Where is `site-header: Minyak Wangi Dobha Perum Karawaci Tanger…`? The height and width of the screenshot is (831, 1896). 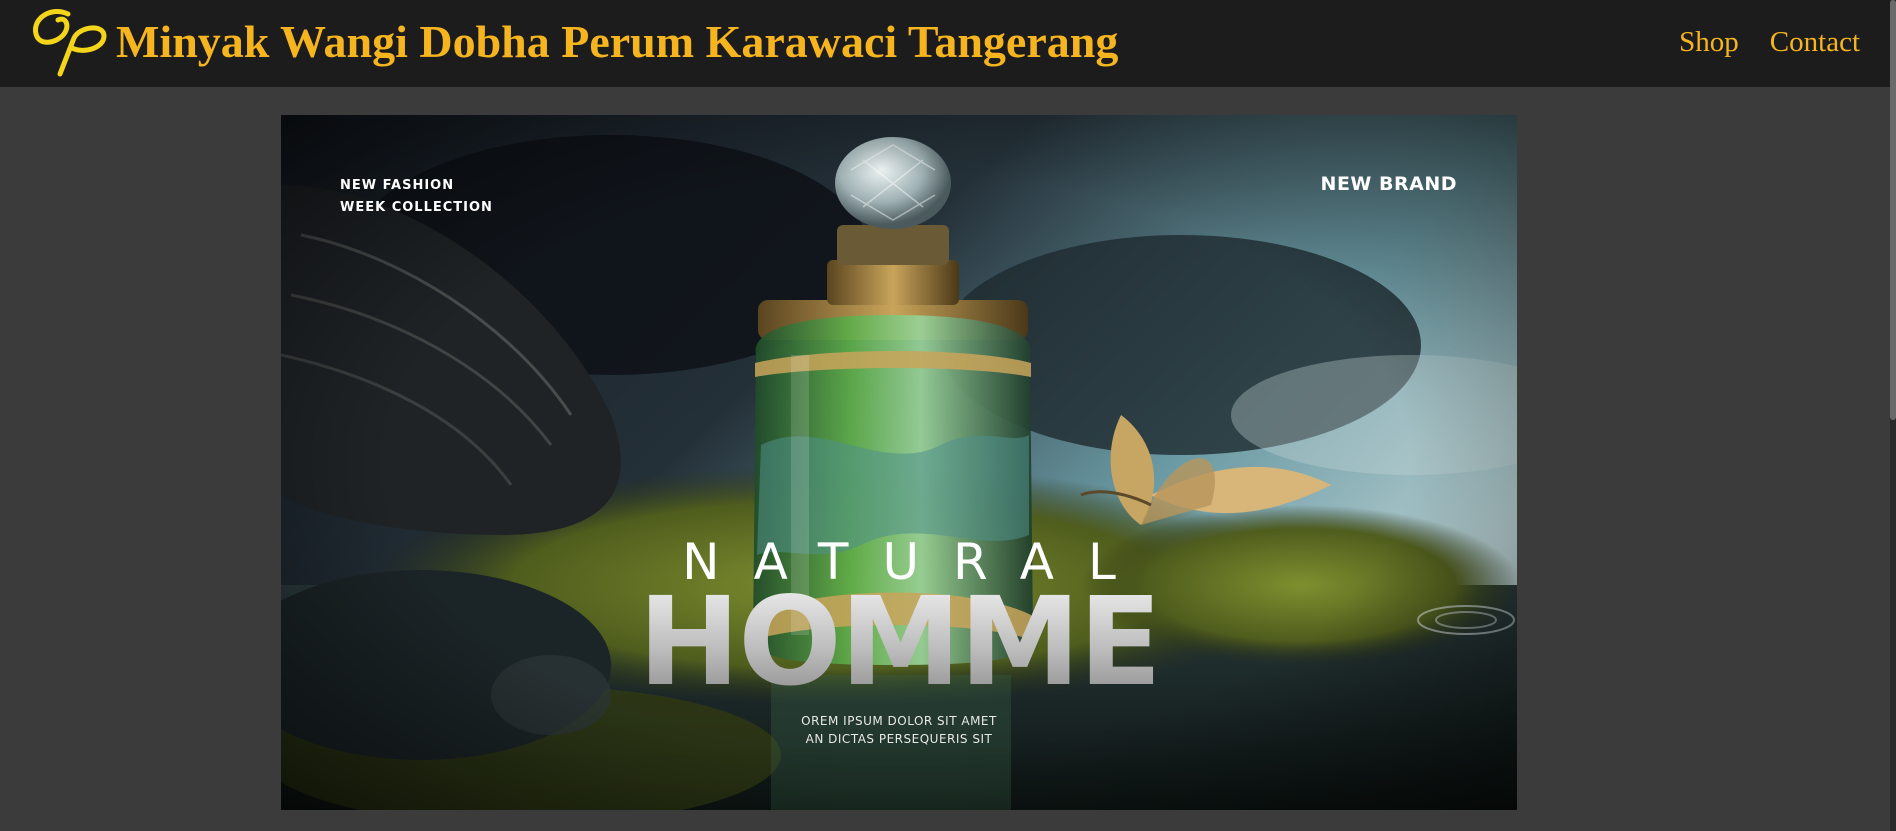
site-header: Minyak Wangi Dobha Perum Karawaci Tanger… is located at coordinates (948, 43).